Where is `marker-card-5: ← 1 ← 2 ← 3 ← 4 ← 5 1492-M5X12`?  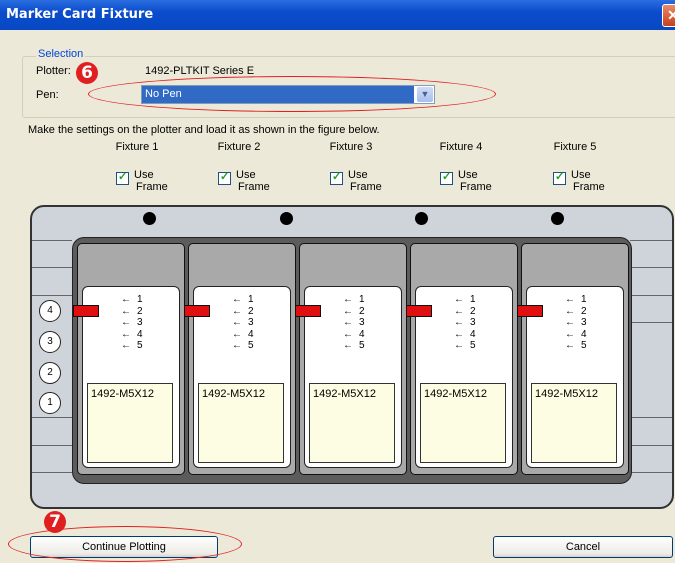 marker-card-5: ← 1 ← 2 ← 3 ← 4 ← 5 1492-M5X12 is located at coordinates (570, 377).